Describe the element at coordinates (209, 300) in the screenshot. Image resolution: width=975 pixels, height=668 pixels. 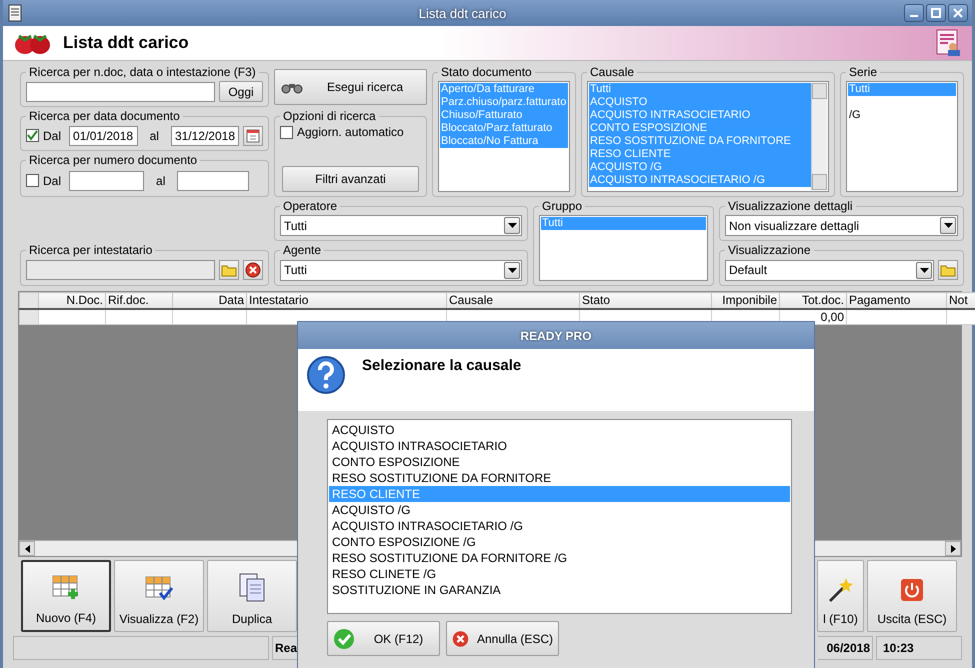
I see `column-header: Data` at that location.